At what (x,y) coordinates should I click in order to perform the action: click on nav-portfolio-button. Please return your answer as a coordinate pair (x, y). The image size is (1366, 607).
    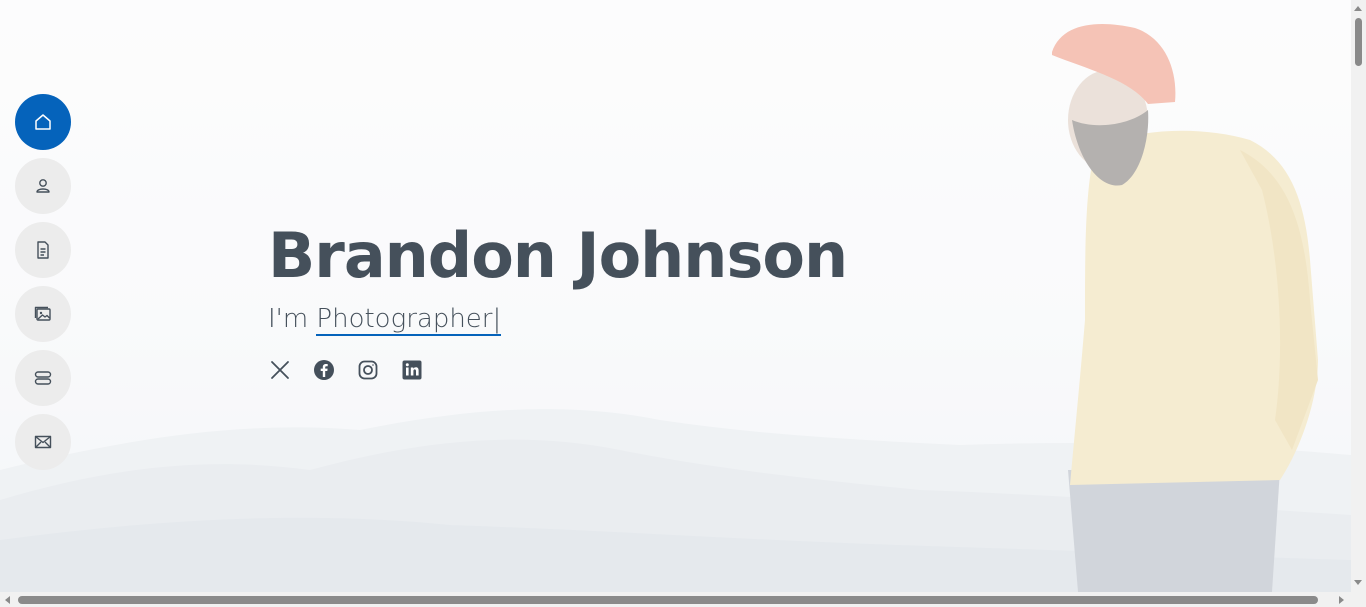
    Looking at the image, I should click on (43, 314).